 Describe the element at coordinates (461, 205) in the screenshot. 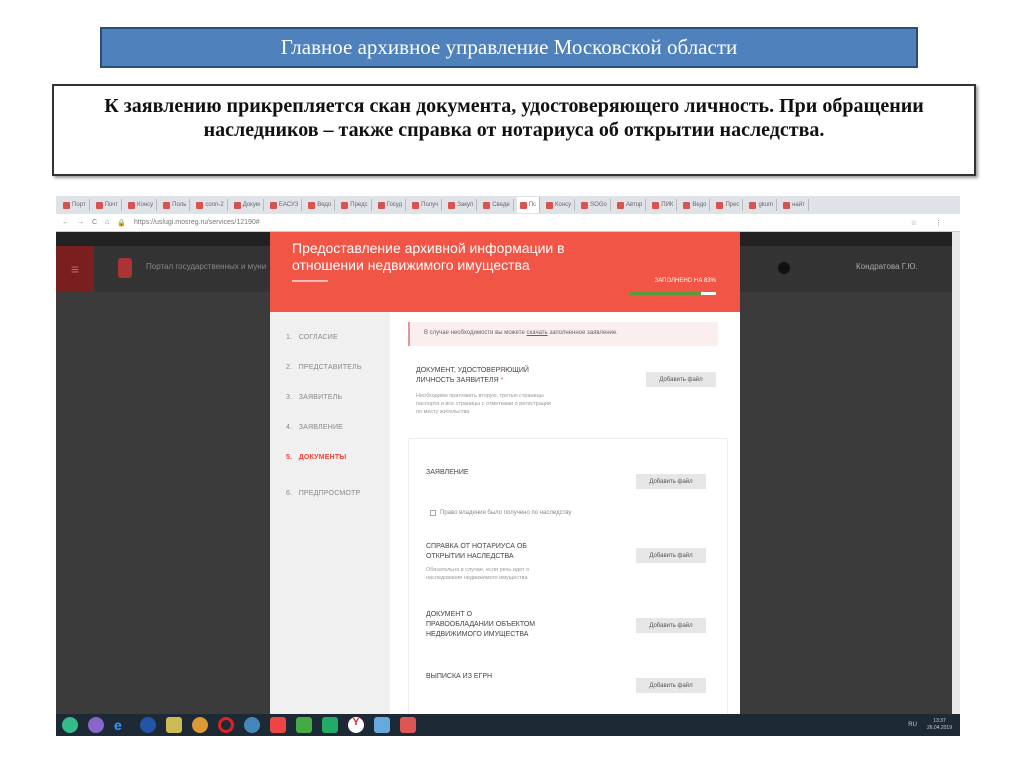

I see `browser-tab: Закуп` at that location.